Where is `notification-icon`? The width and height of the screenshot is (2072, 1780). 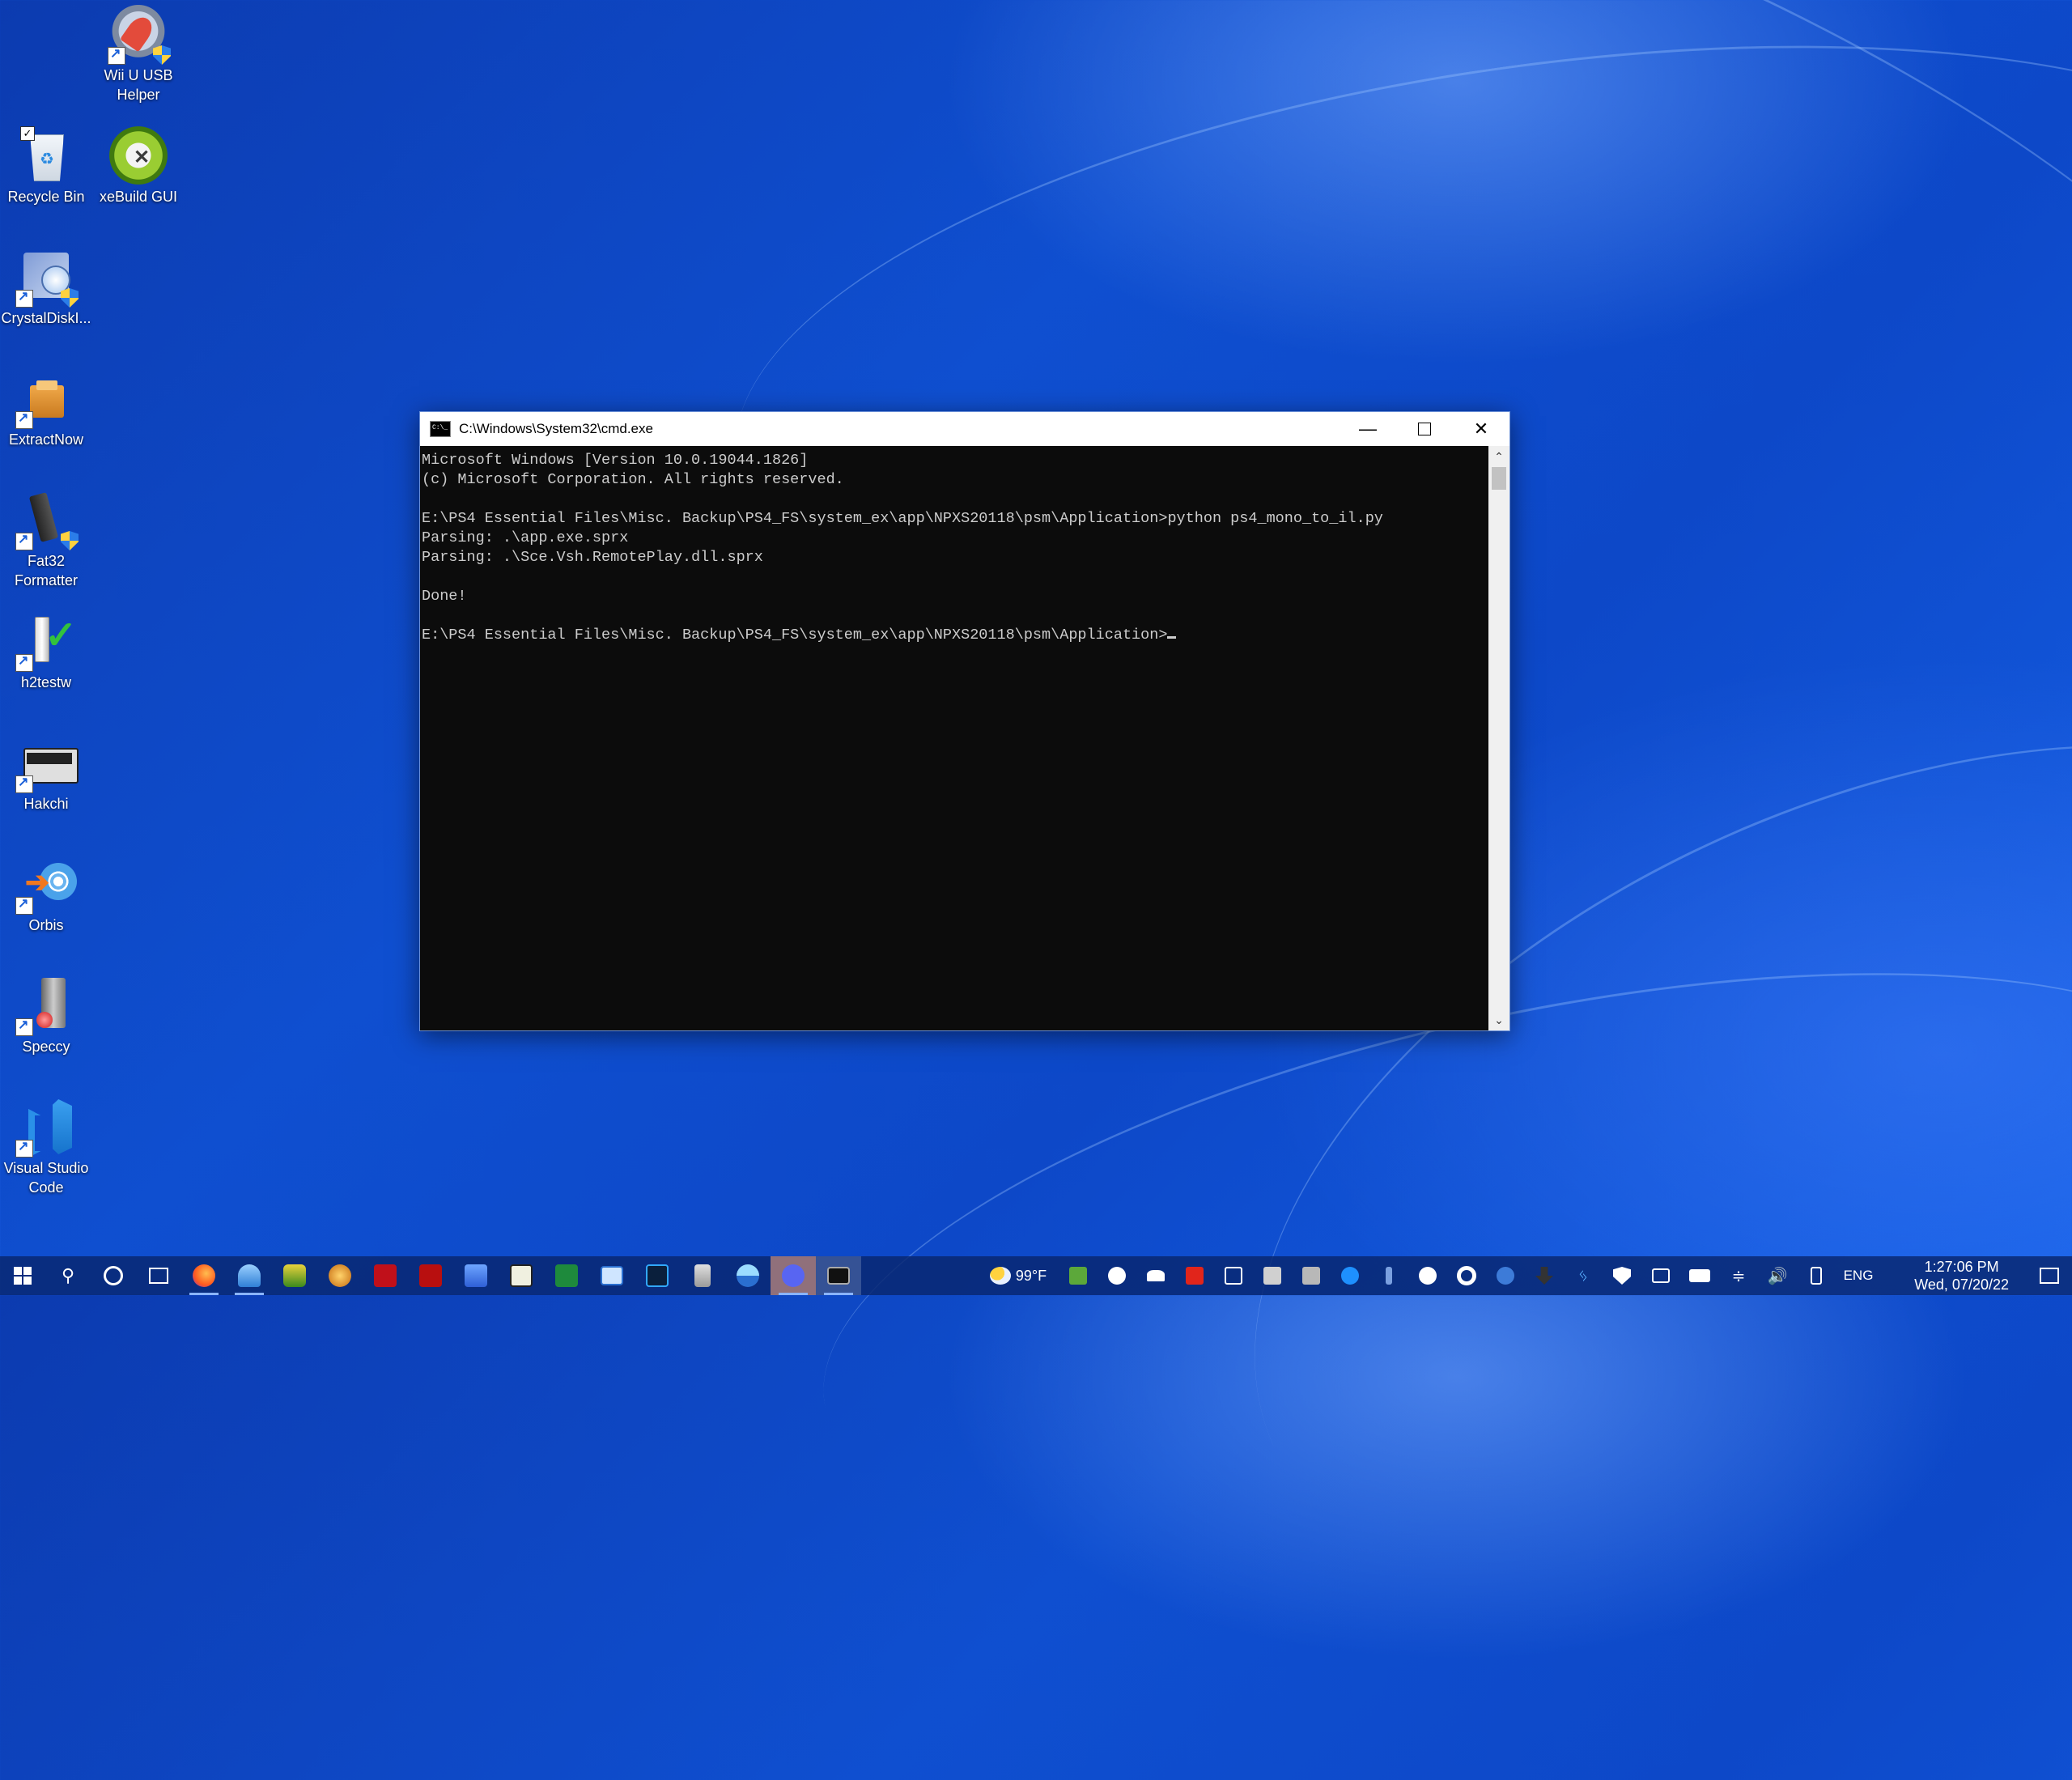 notification-icon is located at coordinates (2049, 1276).